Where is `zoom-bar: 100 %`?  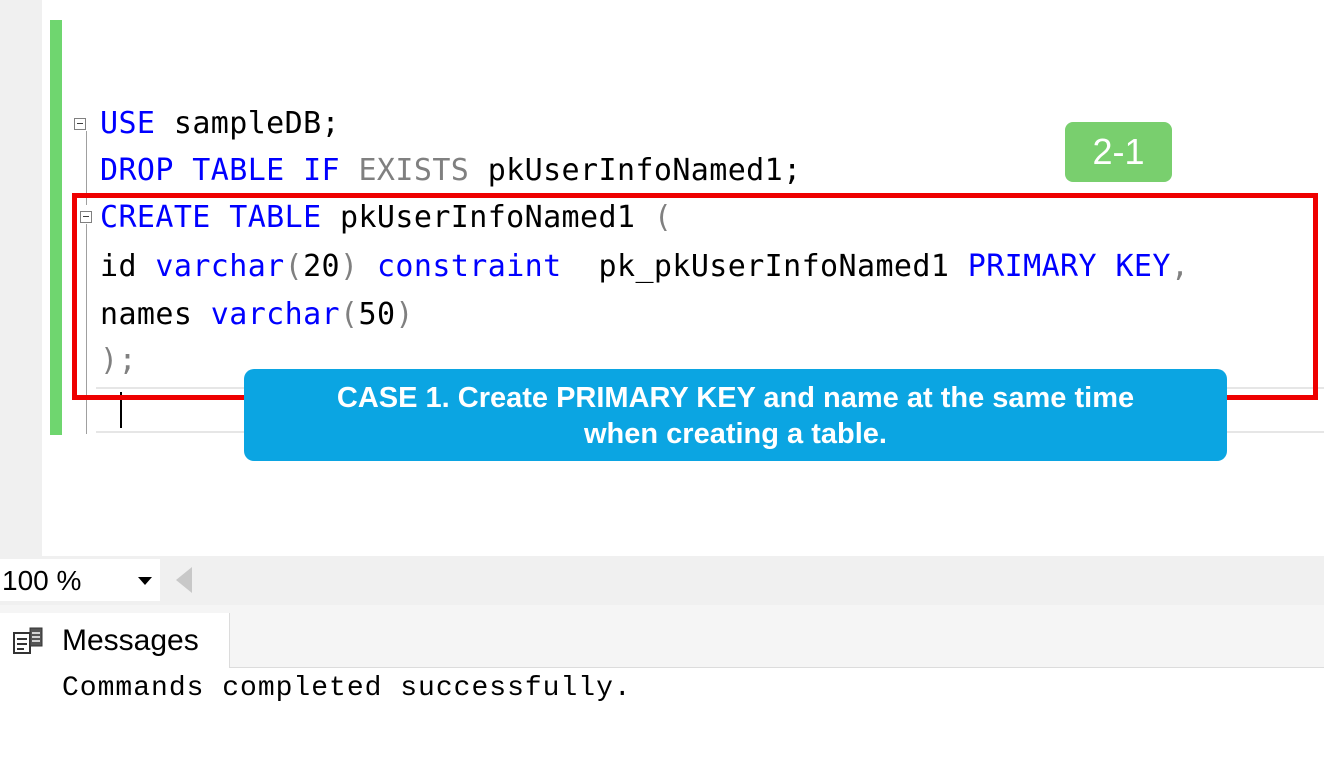
zoom-bar: 100 % is located at coordinates (662, 580).